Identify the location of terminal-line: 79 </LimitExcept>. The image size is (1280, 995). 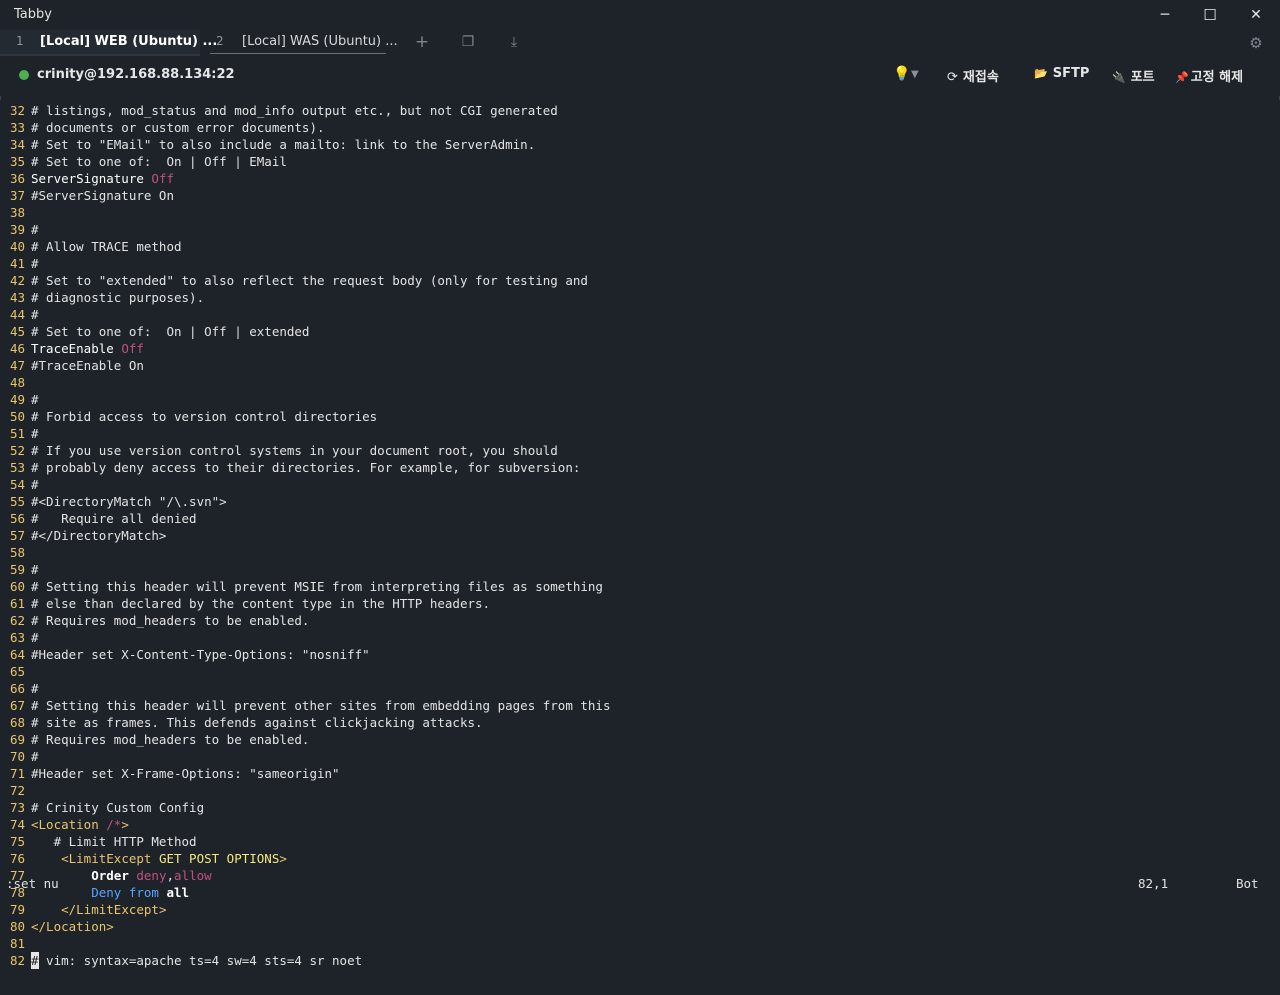
(83, 909).